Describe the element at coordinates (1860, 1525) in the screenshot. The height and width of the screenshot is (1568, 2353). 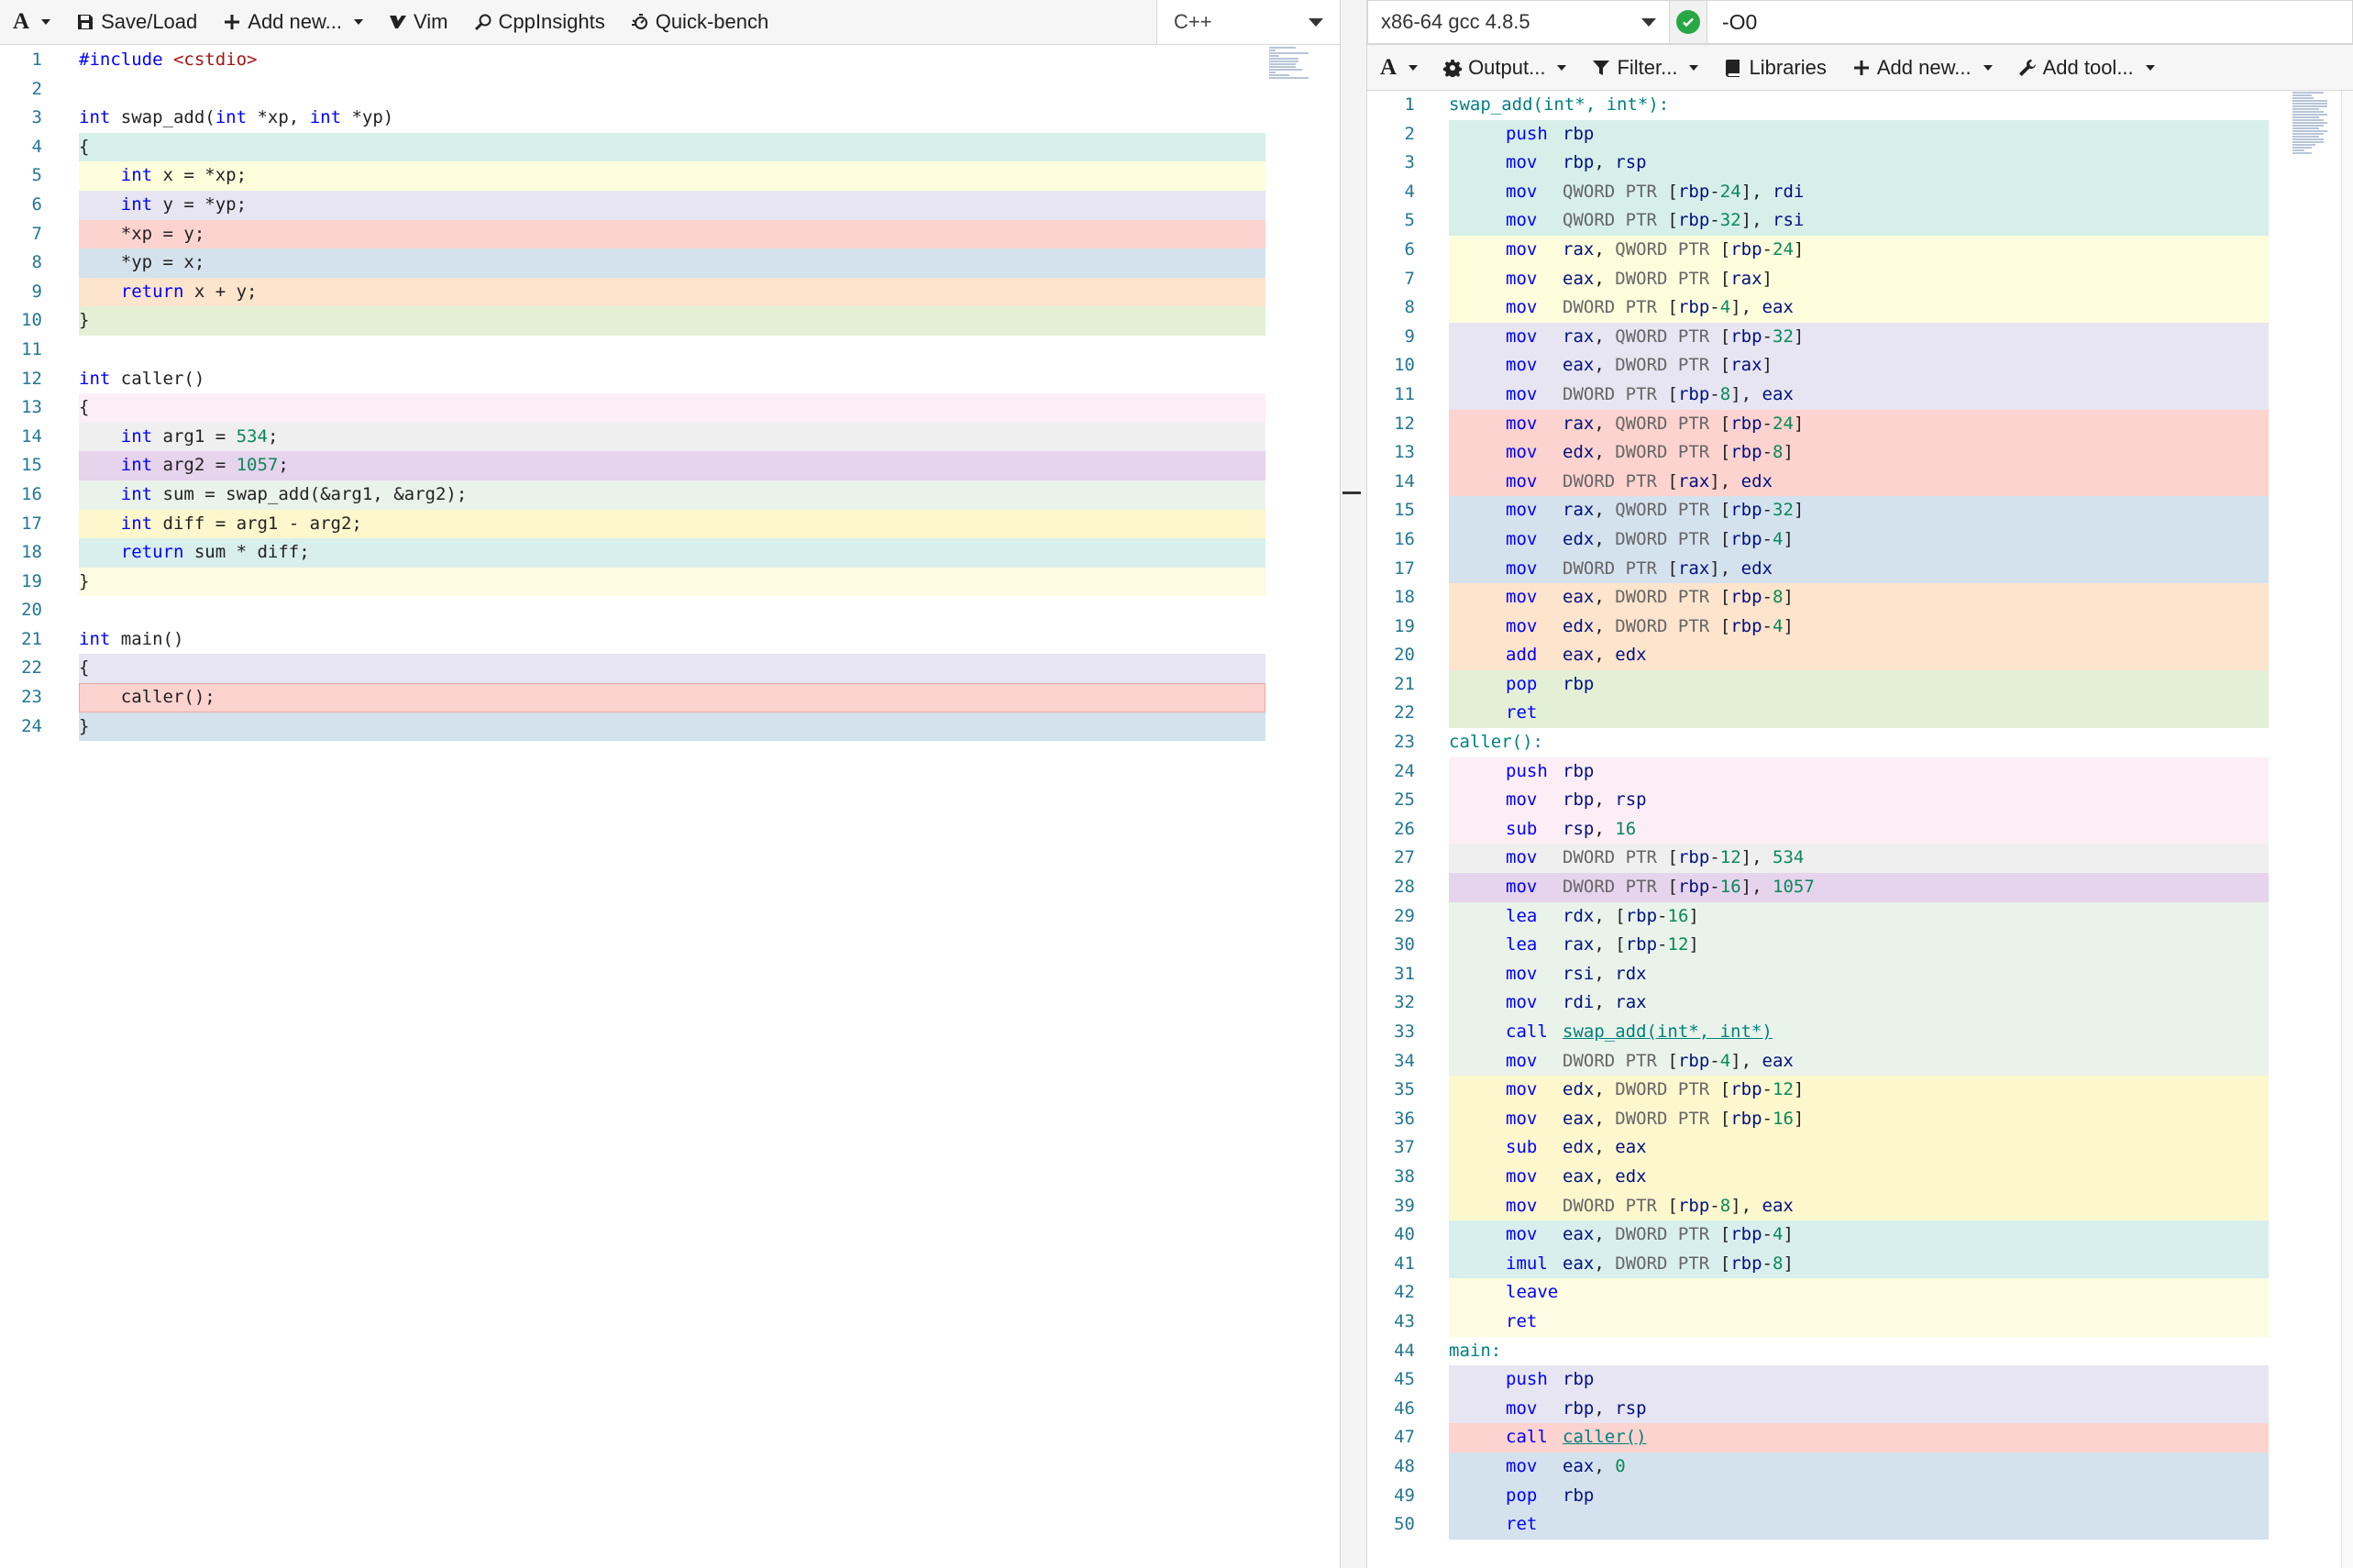
I see `asm-line: 50 ret` at that location.